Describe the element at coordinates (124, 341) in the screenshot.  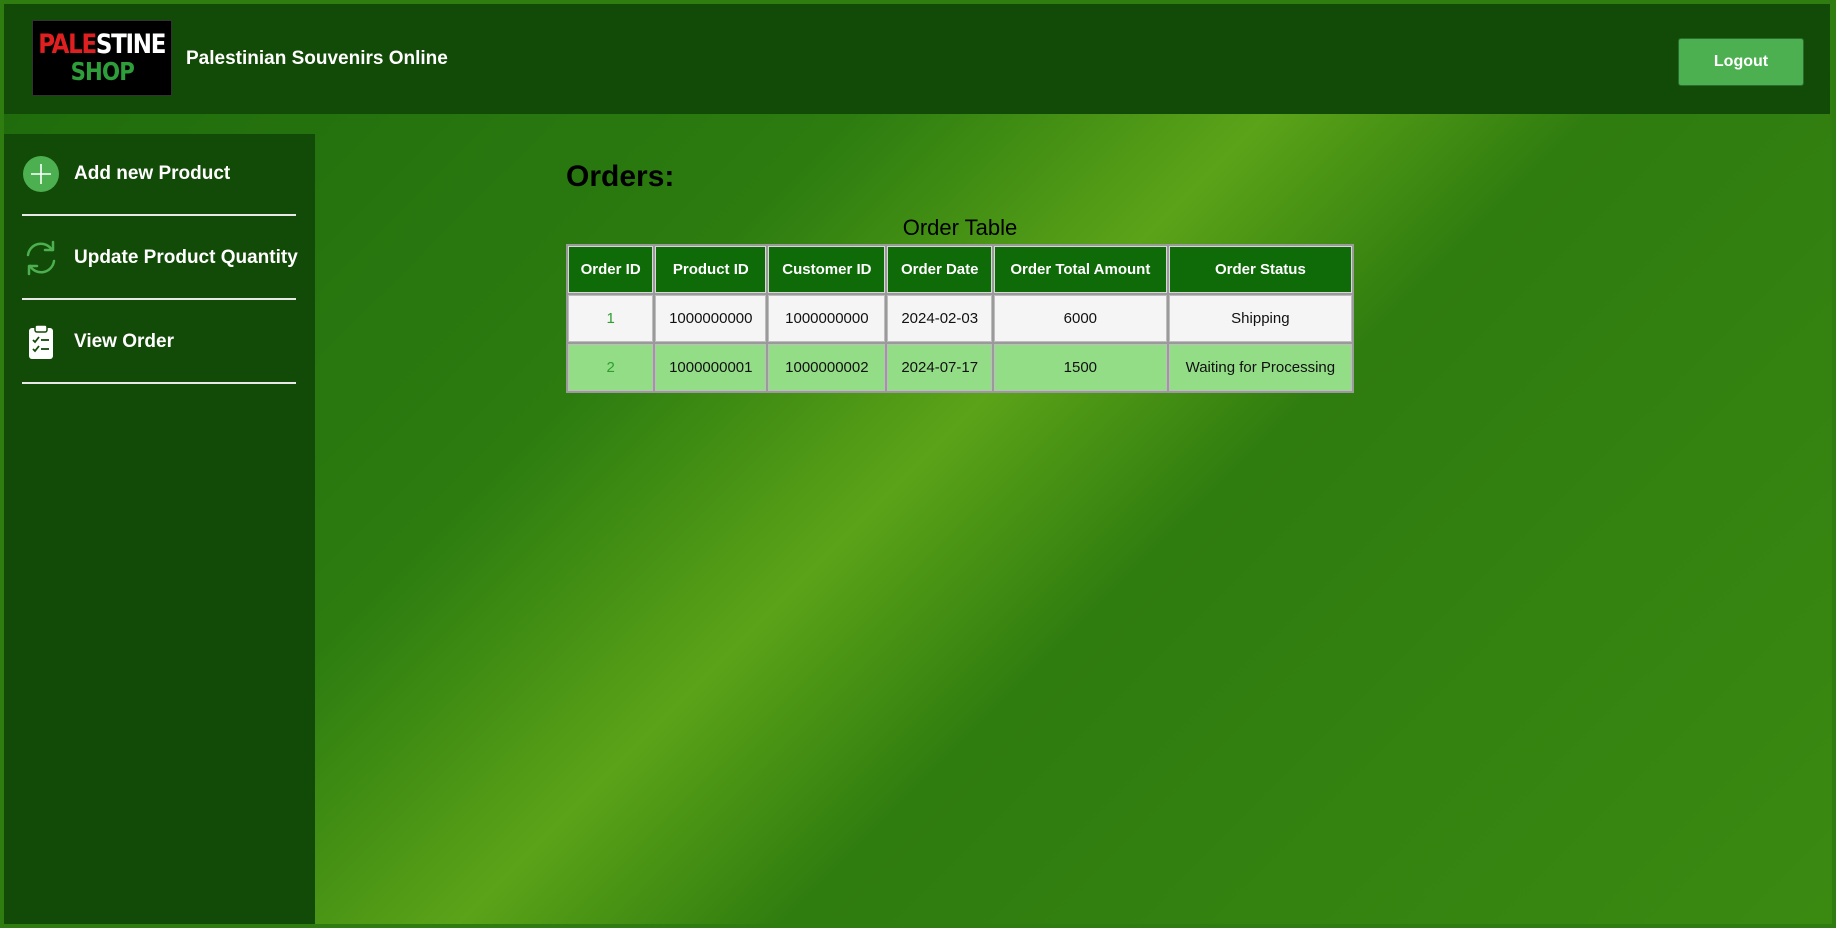
I see `sidebar-item-label: View Order` at that location.